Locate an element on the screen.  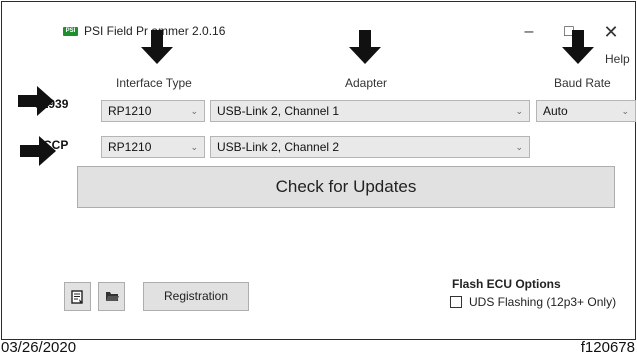
ccp-adapter-value: USB-Link 2, Channel 2 is located at coordinates (278, 147).